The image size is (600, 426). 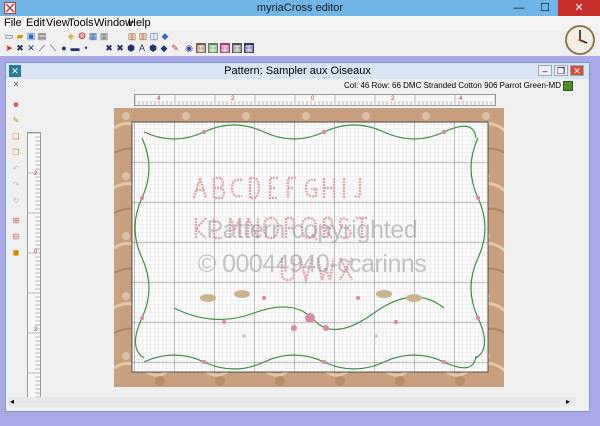 What do you see at coordinates (35, 23) in the screenshot?
I see `menu-edit: Edit` at bounding box center [35, 23].